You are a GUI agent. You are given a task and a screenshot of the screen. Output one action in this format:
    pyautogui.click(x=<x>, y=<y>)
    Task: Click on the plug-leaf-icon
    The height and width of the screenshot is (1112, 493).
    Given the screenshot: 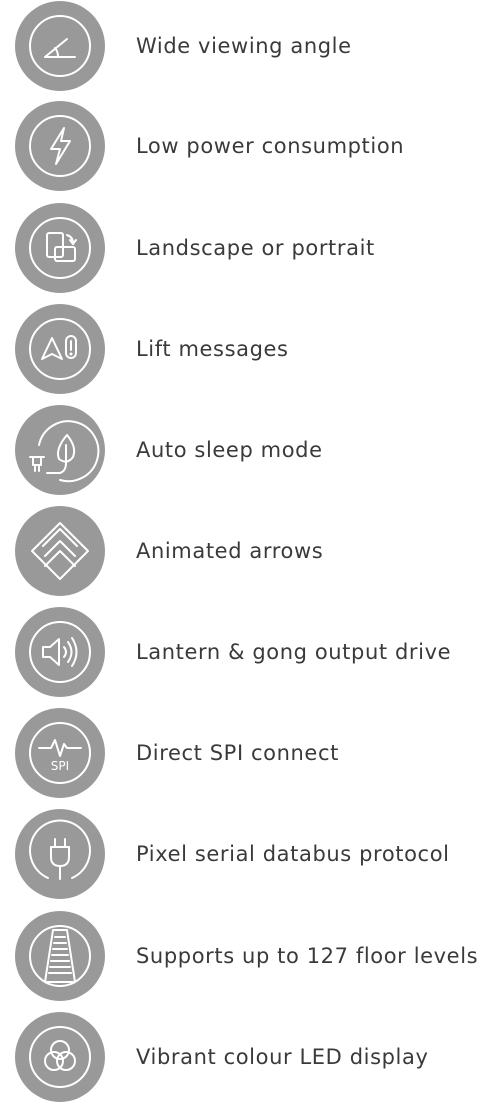 What is the action you would take?
    pyautogui.click(x=60, y=450)
    